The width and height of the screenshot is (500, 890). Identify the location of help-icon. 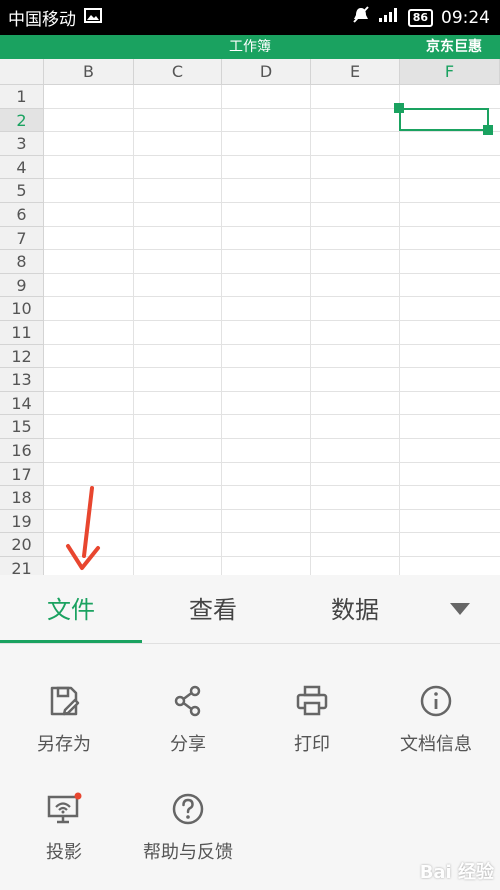
(188, 811).